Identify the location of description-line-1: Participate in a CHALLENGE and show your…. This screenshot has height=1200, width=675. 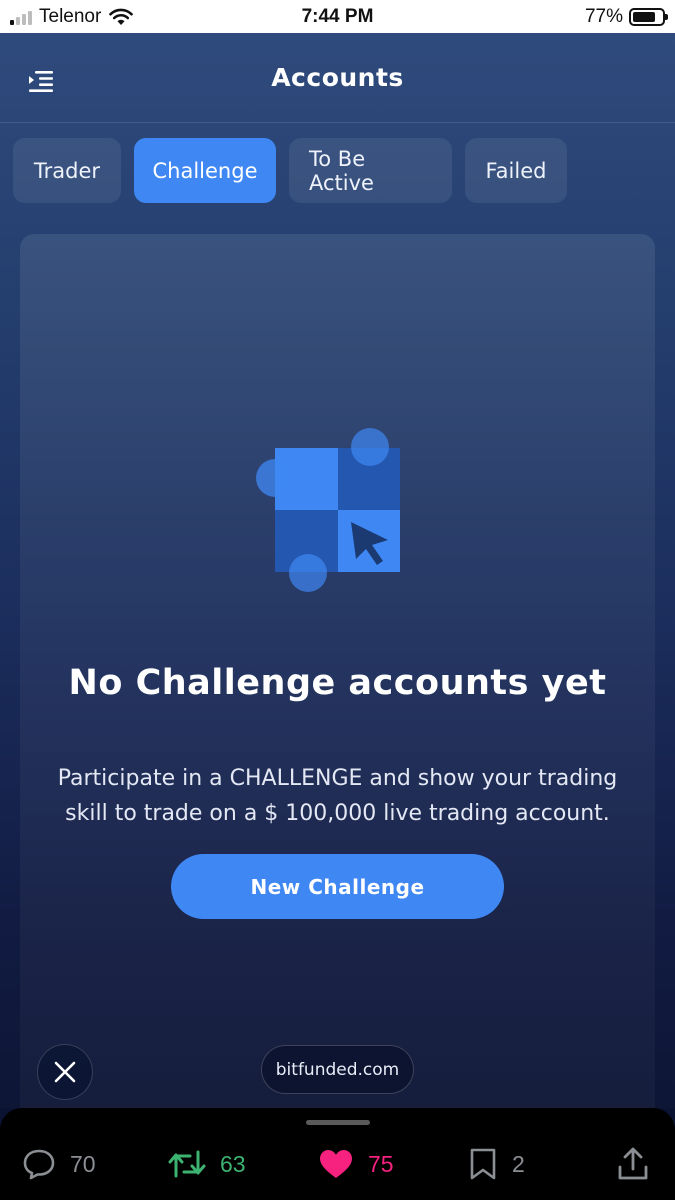
(337, 778).